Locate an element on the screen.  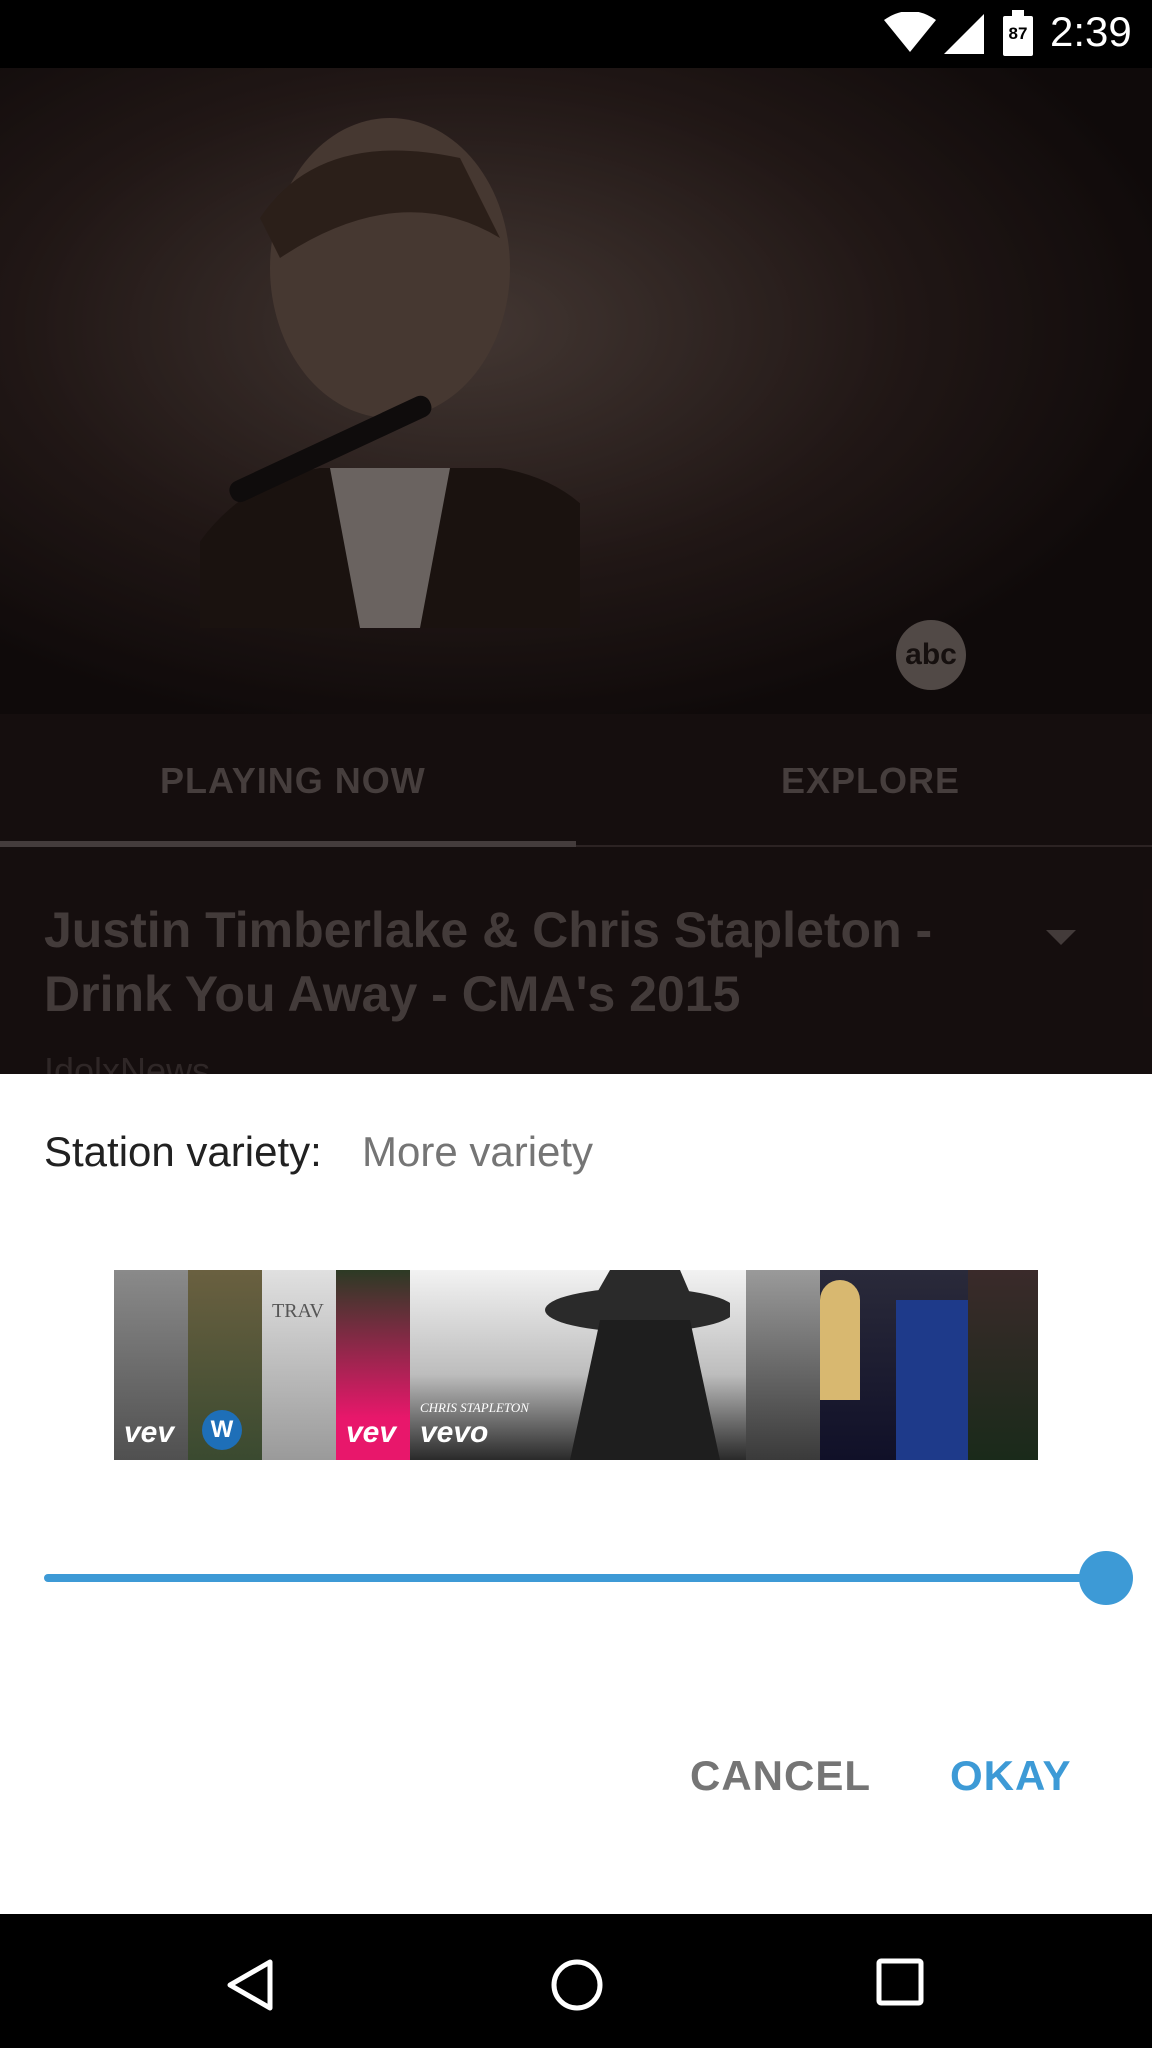
thumbnail: CHRIS STAPLETON vevo is located at coordinates (578, 1365).